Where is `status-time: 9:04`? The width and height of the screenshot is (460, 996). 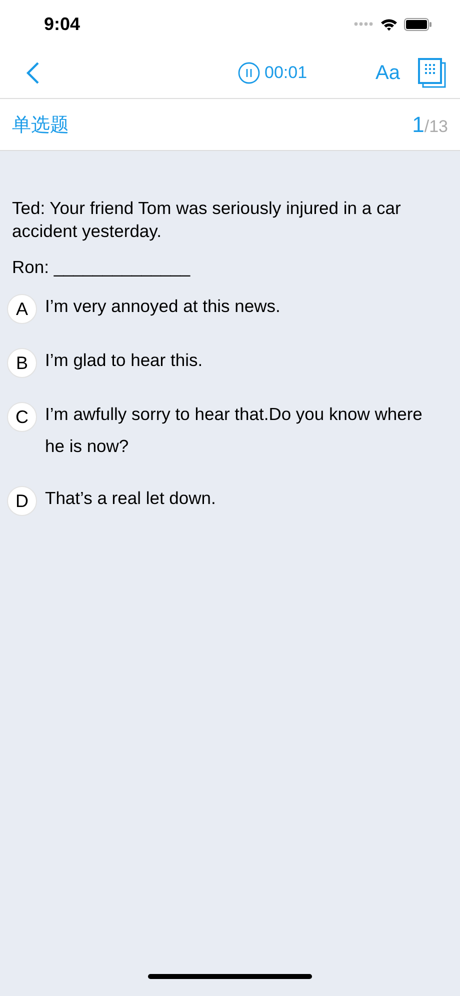
status-time: 9:04 is located at coordinates (62, 24).